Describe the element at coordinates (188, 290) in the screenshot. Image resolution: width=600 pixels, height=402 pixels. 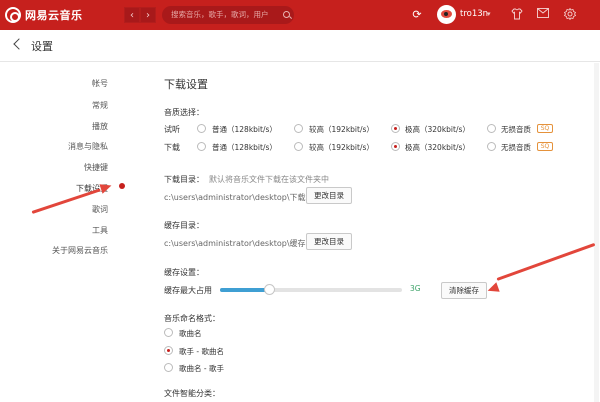
I see `cache-max-label: 缓存最大占用` at that location.